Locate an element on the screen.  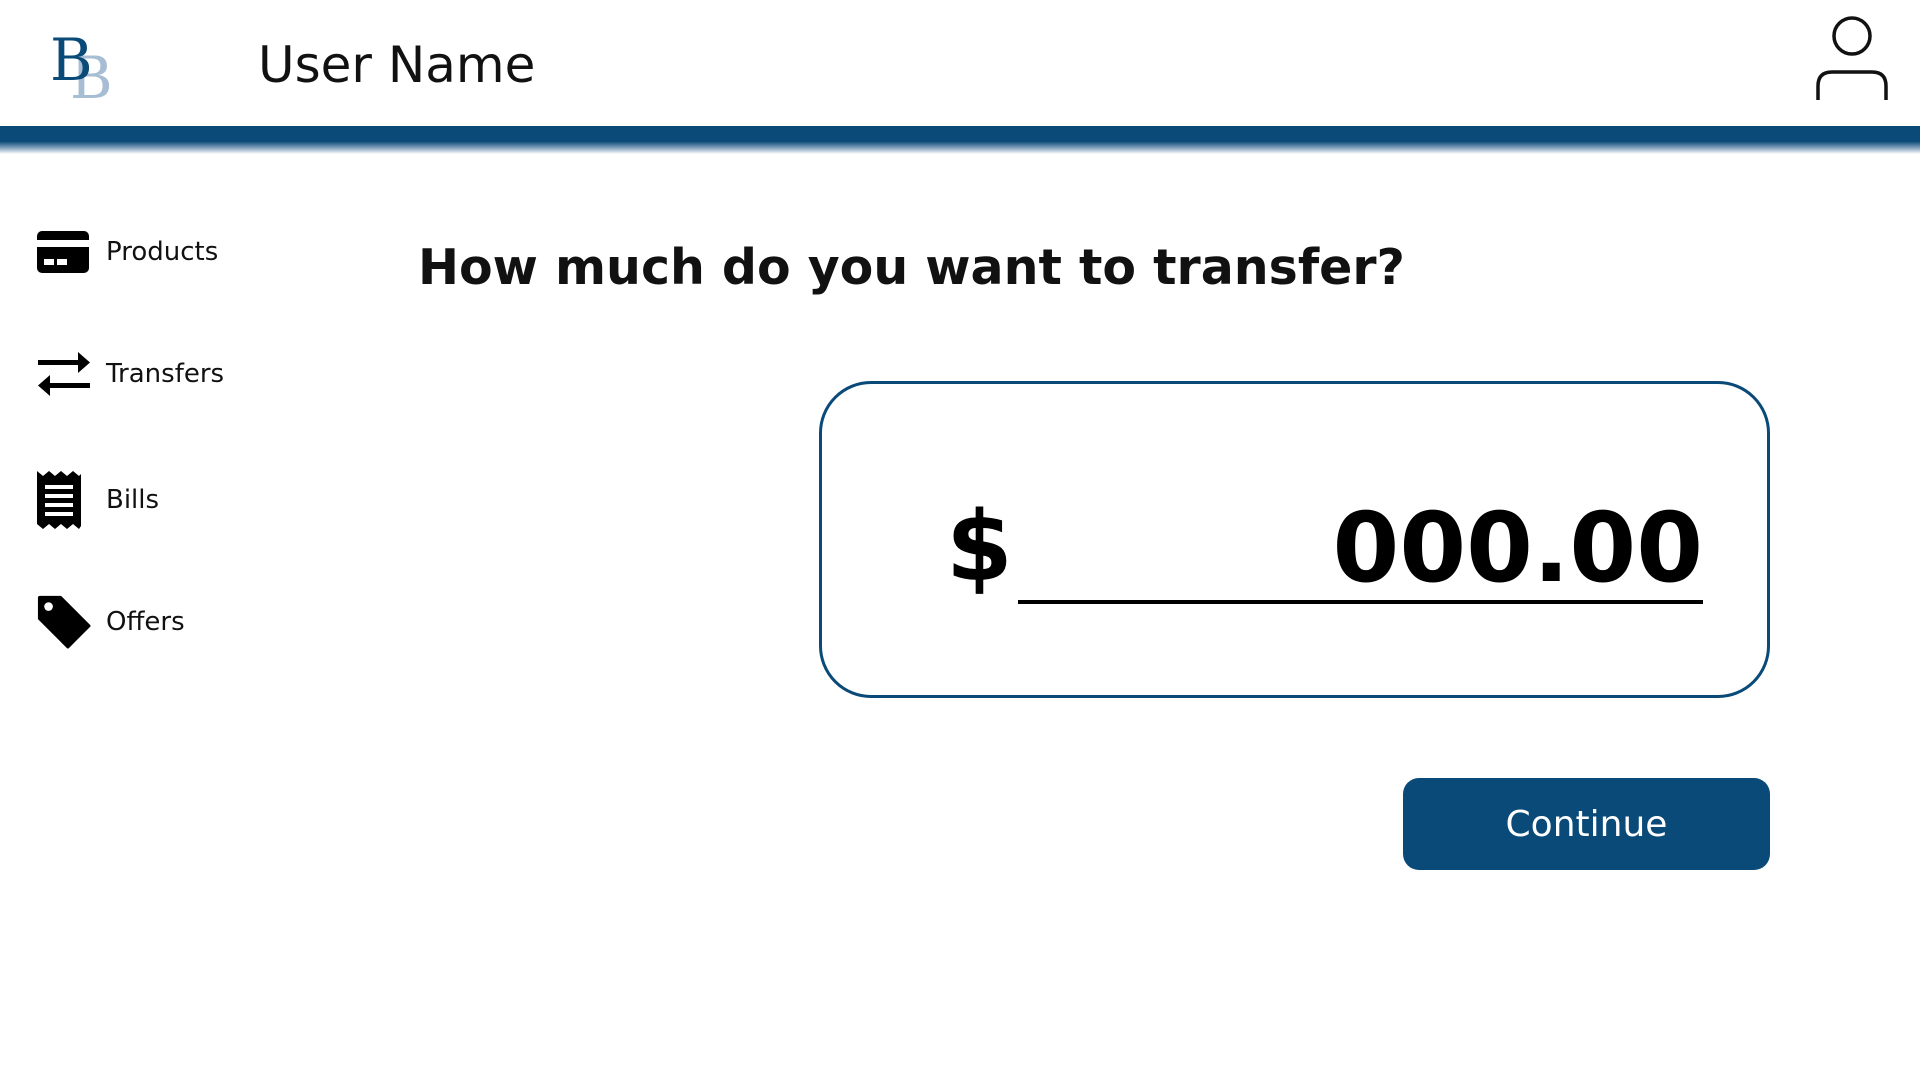
amount-card: $ is located at coordinates (1294, 539).